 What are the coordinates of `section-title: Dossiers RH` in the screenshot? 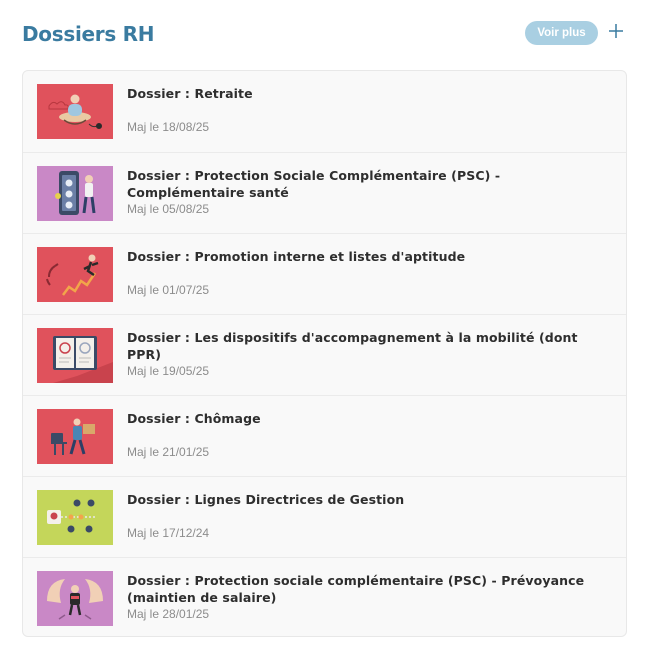 It's located at (88, 34).